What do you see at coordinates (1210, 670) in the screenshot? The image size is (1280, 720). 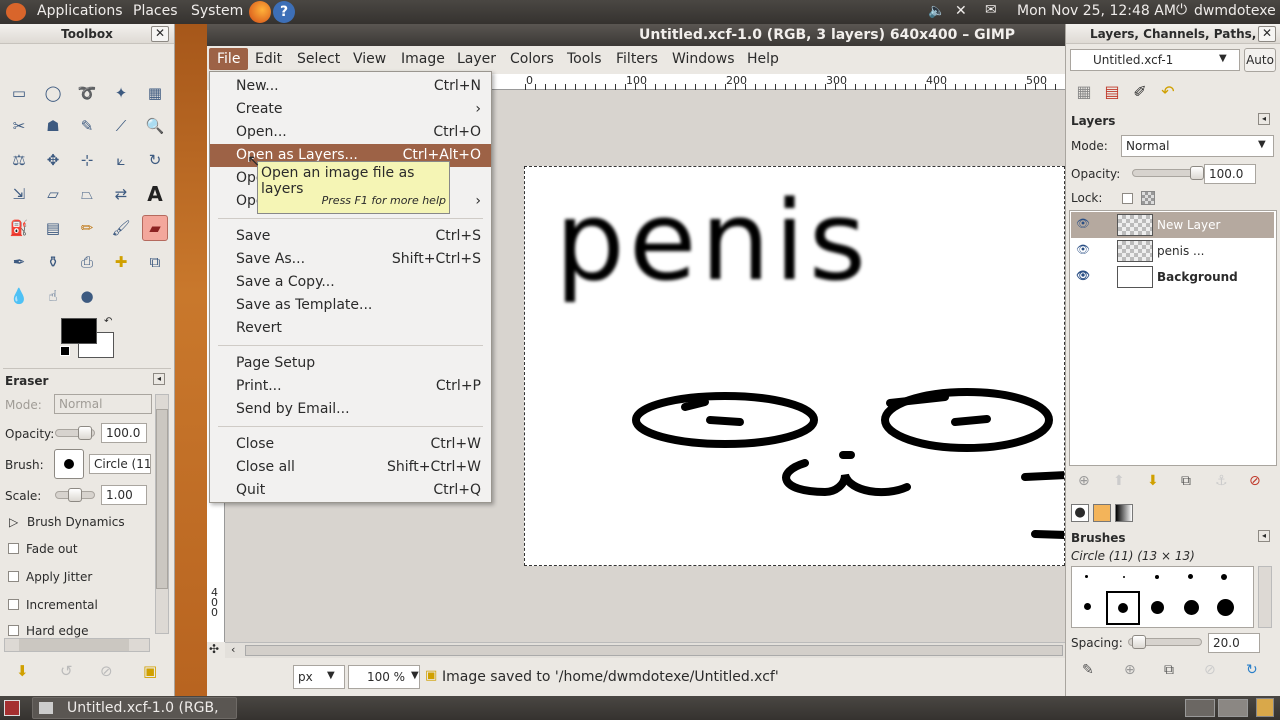 I see `delete-brush-icon: ⊘` at bounding box center [1210, 670].